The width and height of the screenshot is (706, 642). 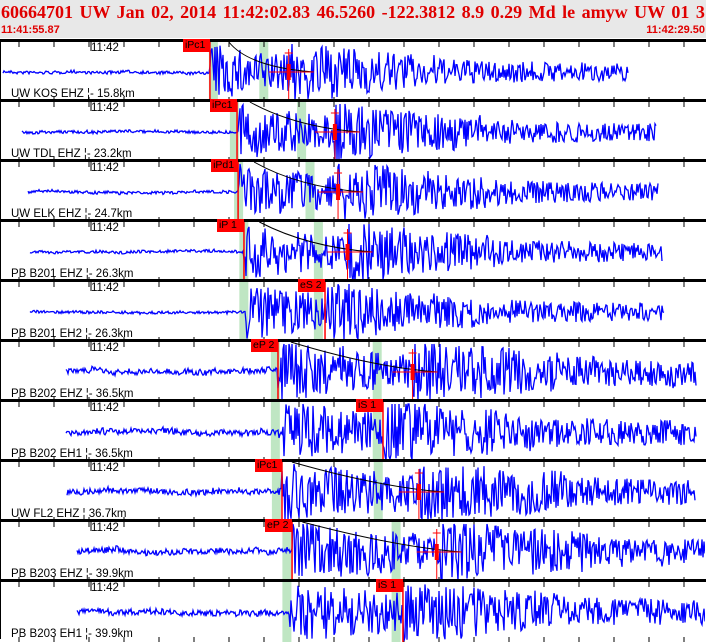 I want to click on pick-label: iPd1, so click(x=225, y=165).